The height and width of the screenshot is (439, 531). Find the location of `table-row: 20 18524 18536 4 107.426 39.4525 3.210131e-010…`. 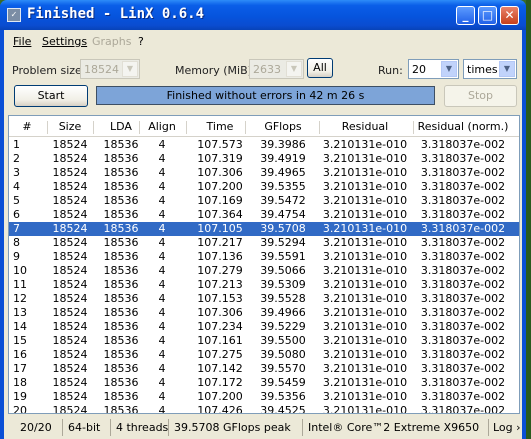

table-row: 20 18524 18536 4 107.426 39.4525 3.210131e-010… is located at coordinates (264, 409).